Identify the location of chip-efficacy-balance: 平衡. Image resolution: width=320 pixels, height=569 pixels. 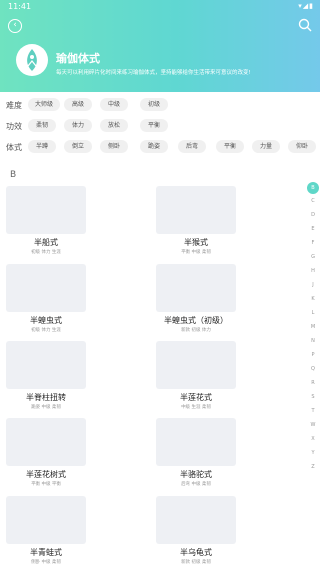
(154, 125).